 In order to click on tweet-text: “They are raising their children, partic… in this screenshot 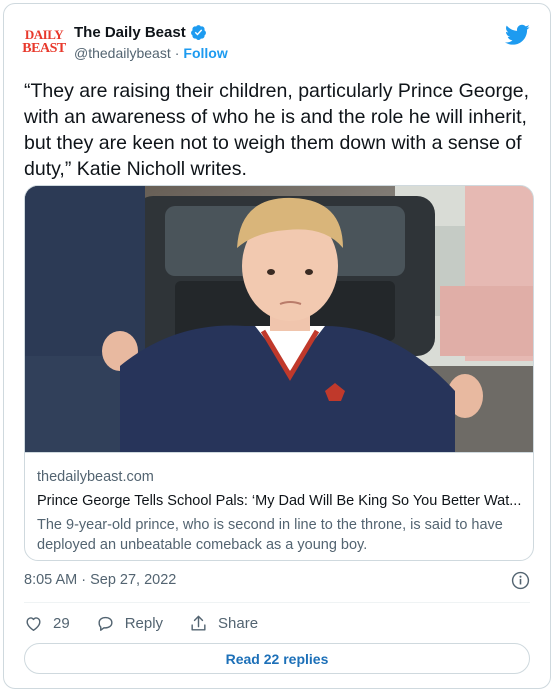, I will do `click(277, 130)`.